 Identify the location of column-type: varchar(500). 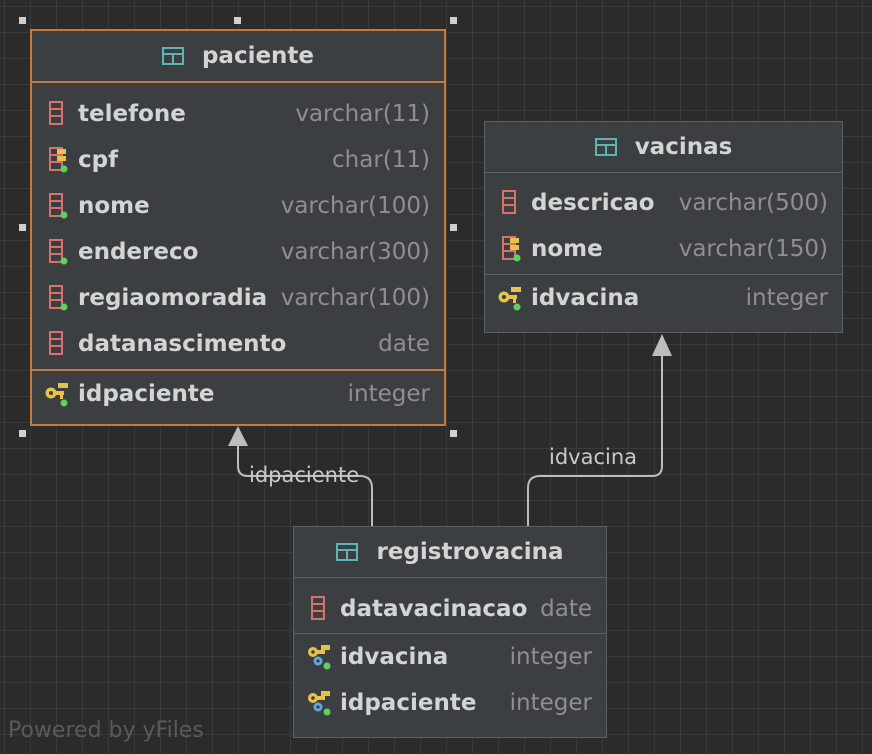
(753, 203).